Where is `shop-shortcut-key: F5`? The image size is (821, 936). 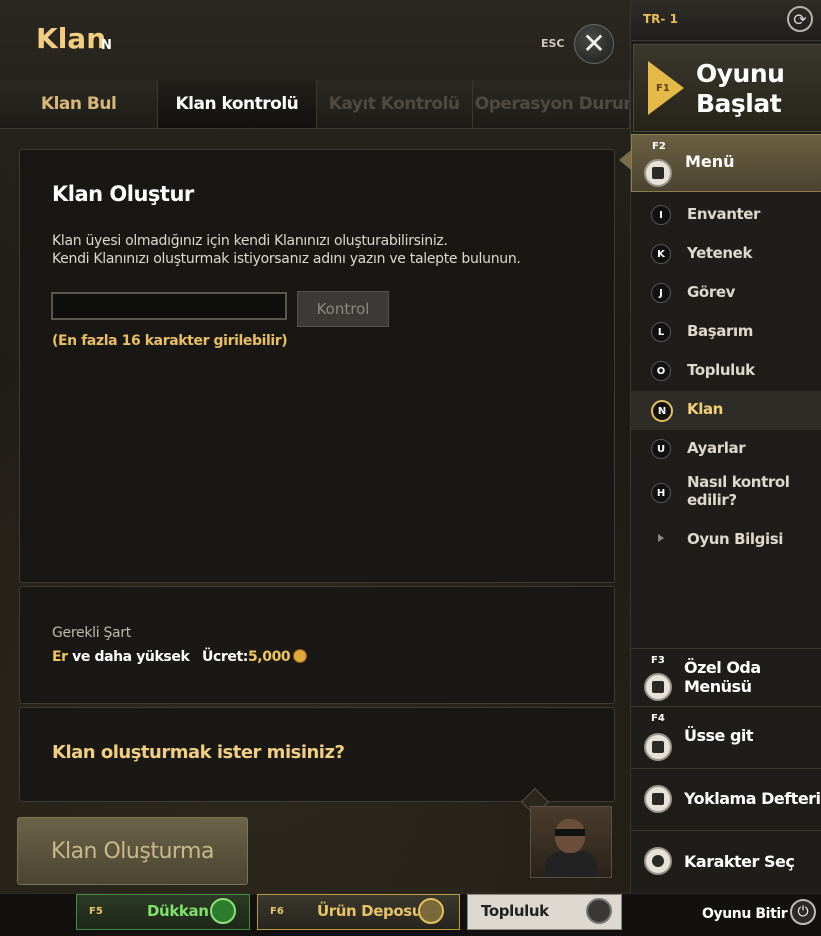 shop-shortcut-key: F5 is located at coordinates (96, 911).